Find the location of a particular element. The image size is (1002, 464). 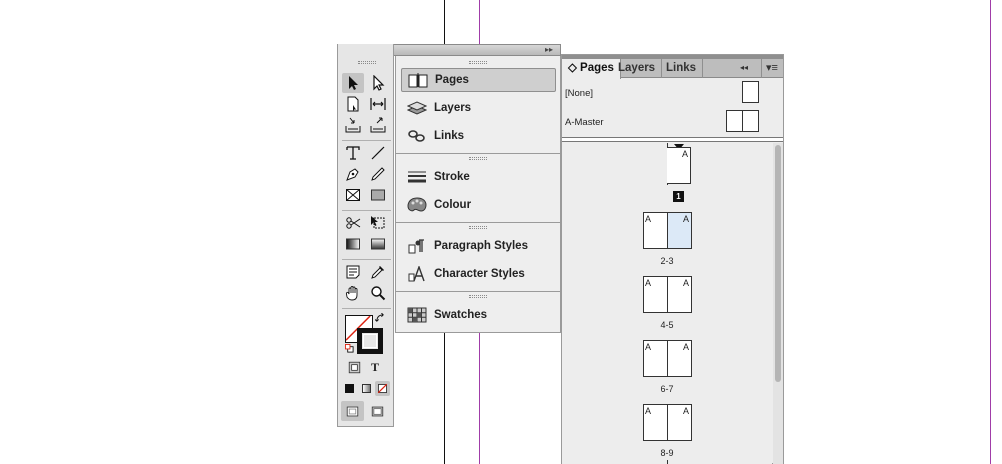

type-tool-icon is located at coordinates (353, 153).